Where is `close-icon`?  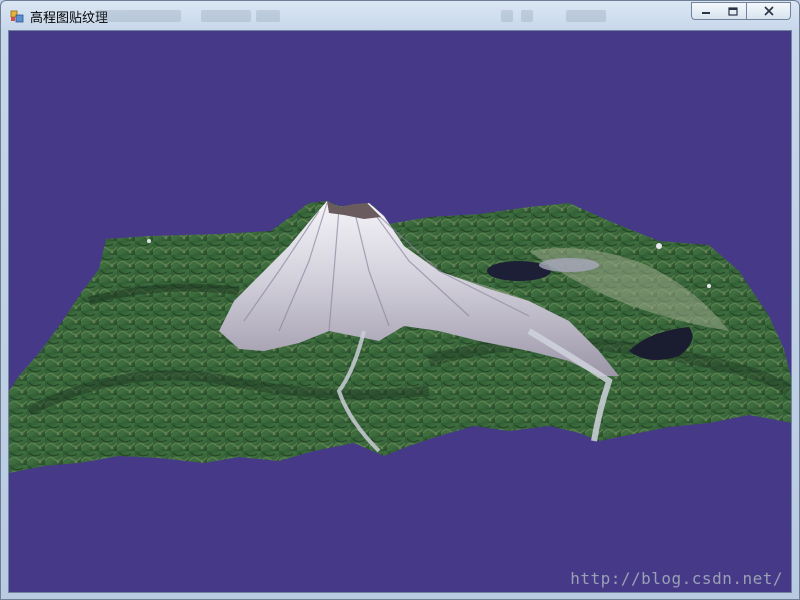 close-icon is located at coordinates (768, 11).